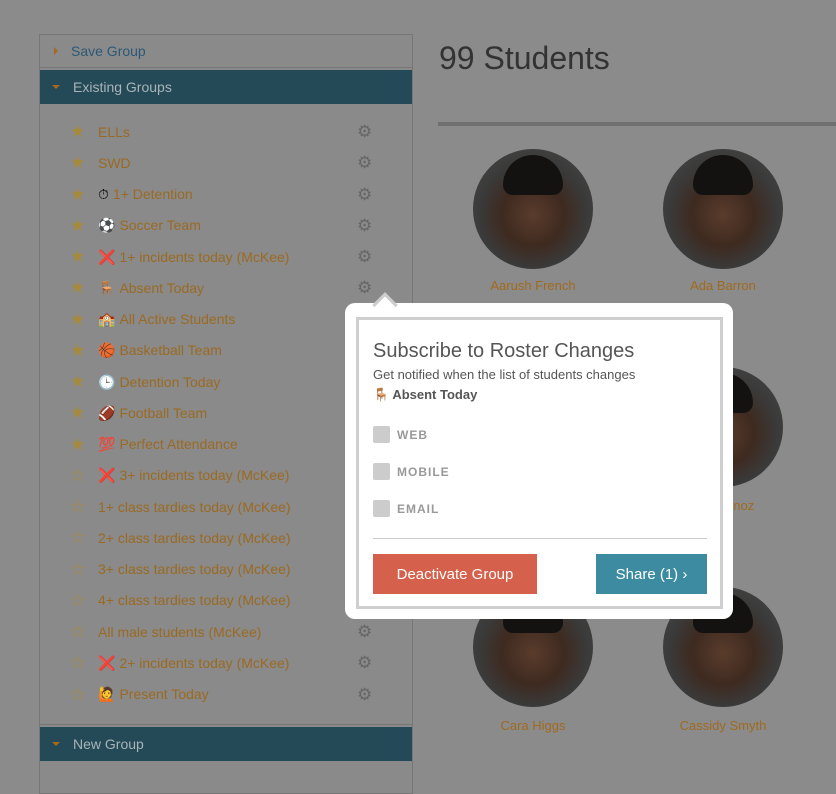 The height and width of the screenshot is (794, 836). What do you see at coordinates (161, 288) in the screenshot?
I see `group-label: Absent Today` at bounding box center [161, 288].